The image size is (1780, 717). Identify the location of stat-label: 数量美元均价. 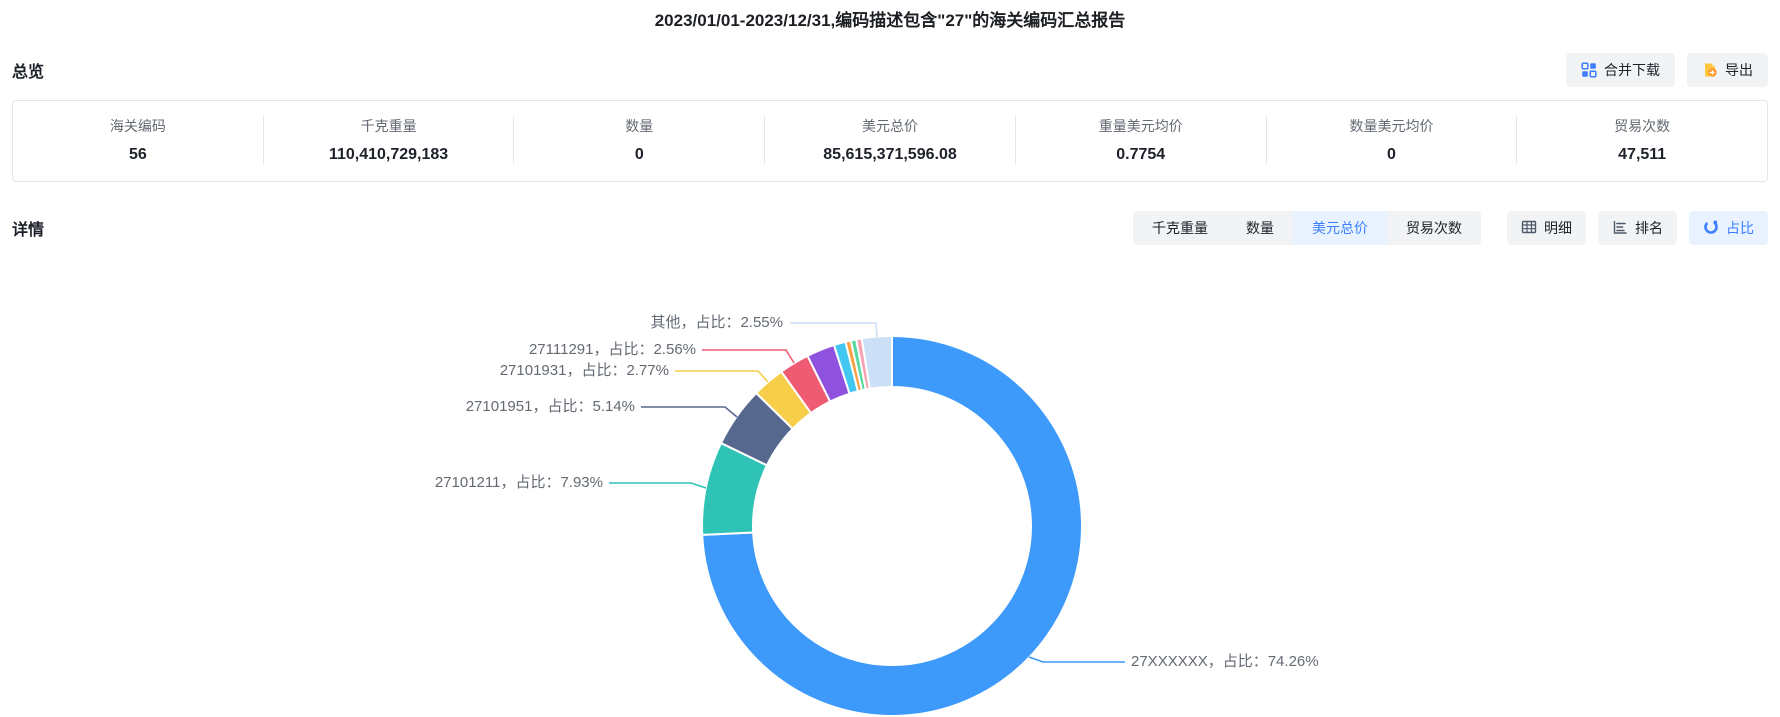
(1391, 126).